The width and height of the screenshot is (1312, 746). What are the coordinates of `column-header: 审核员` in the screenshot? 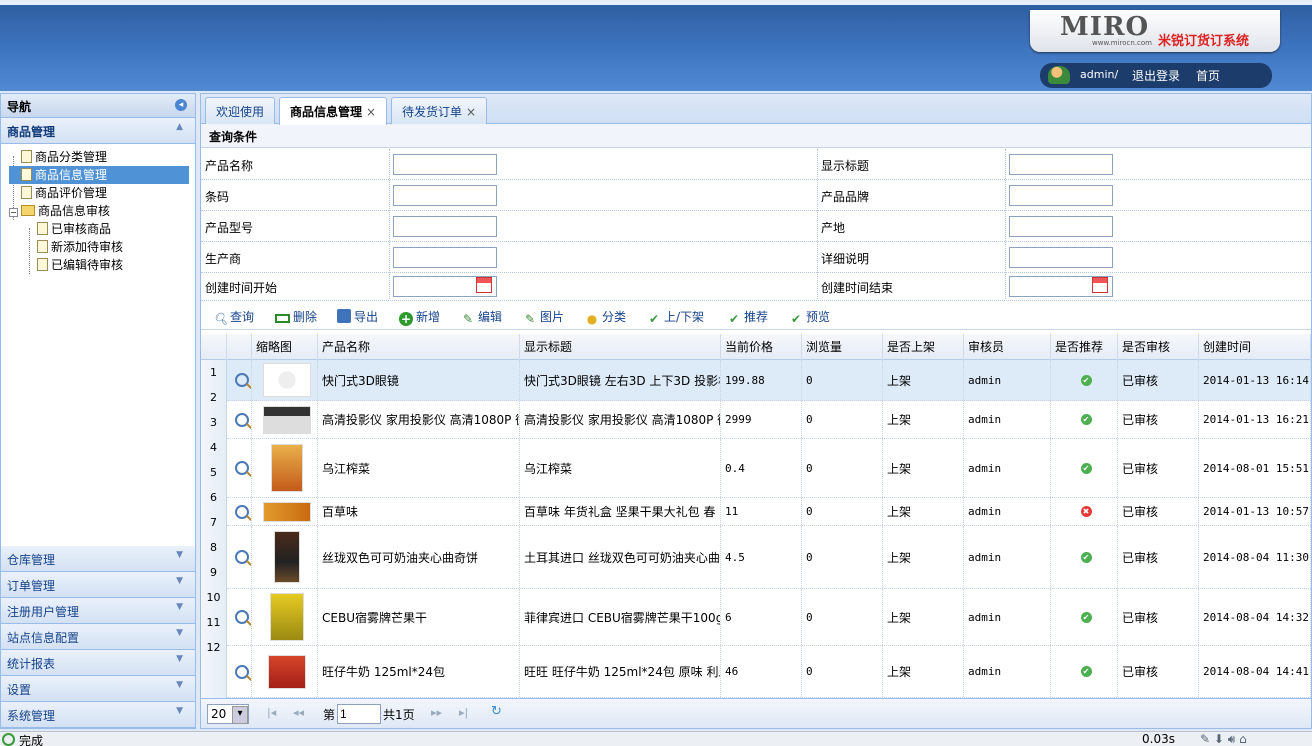 It's located at (1007, 347).